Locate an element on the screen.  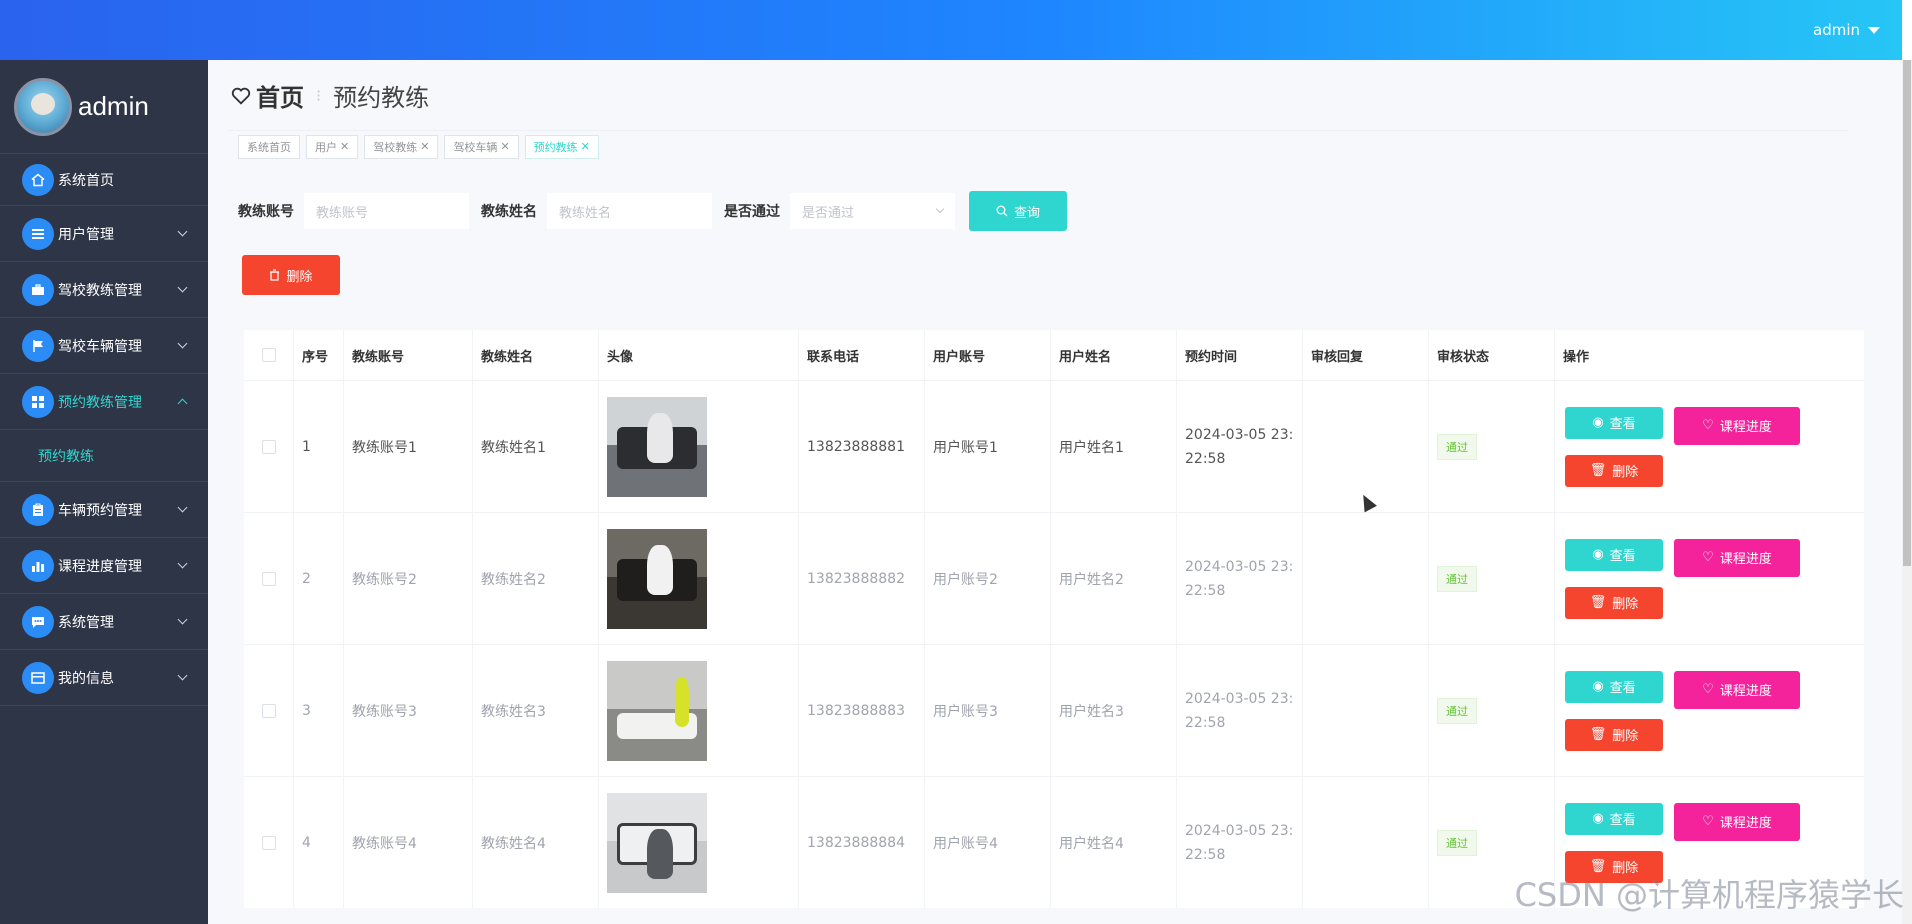
heart-icon: ♡ is located at coordinates (1708, 689).